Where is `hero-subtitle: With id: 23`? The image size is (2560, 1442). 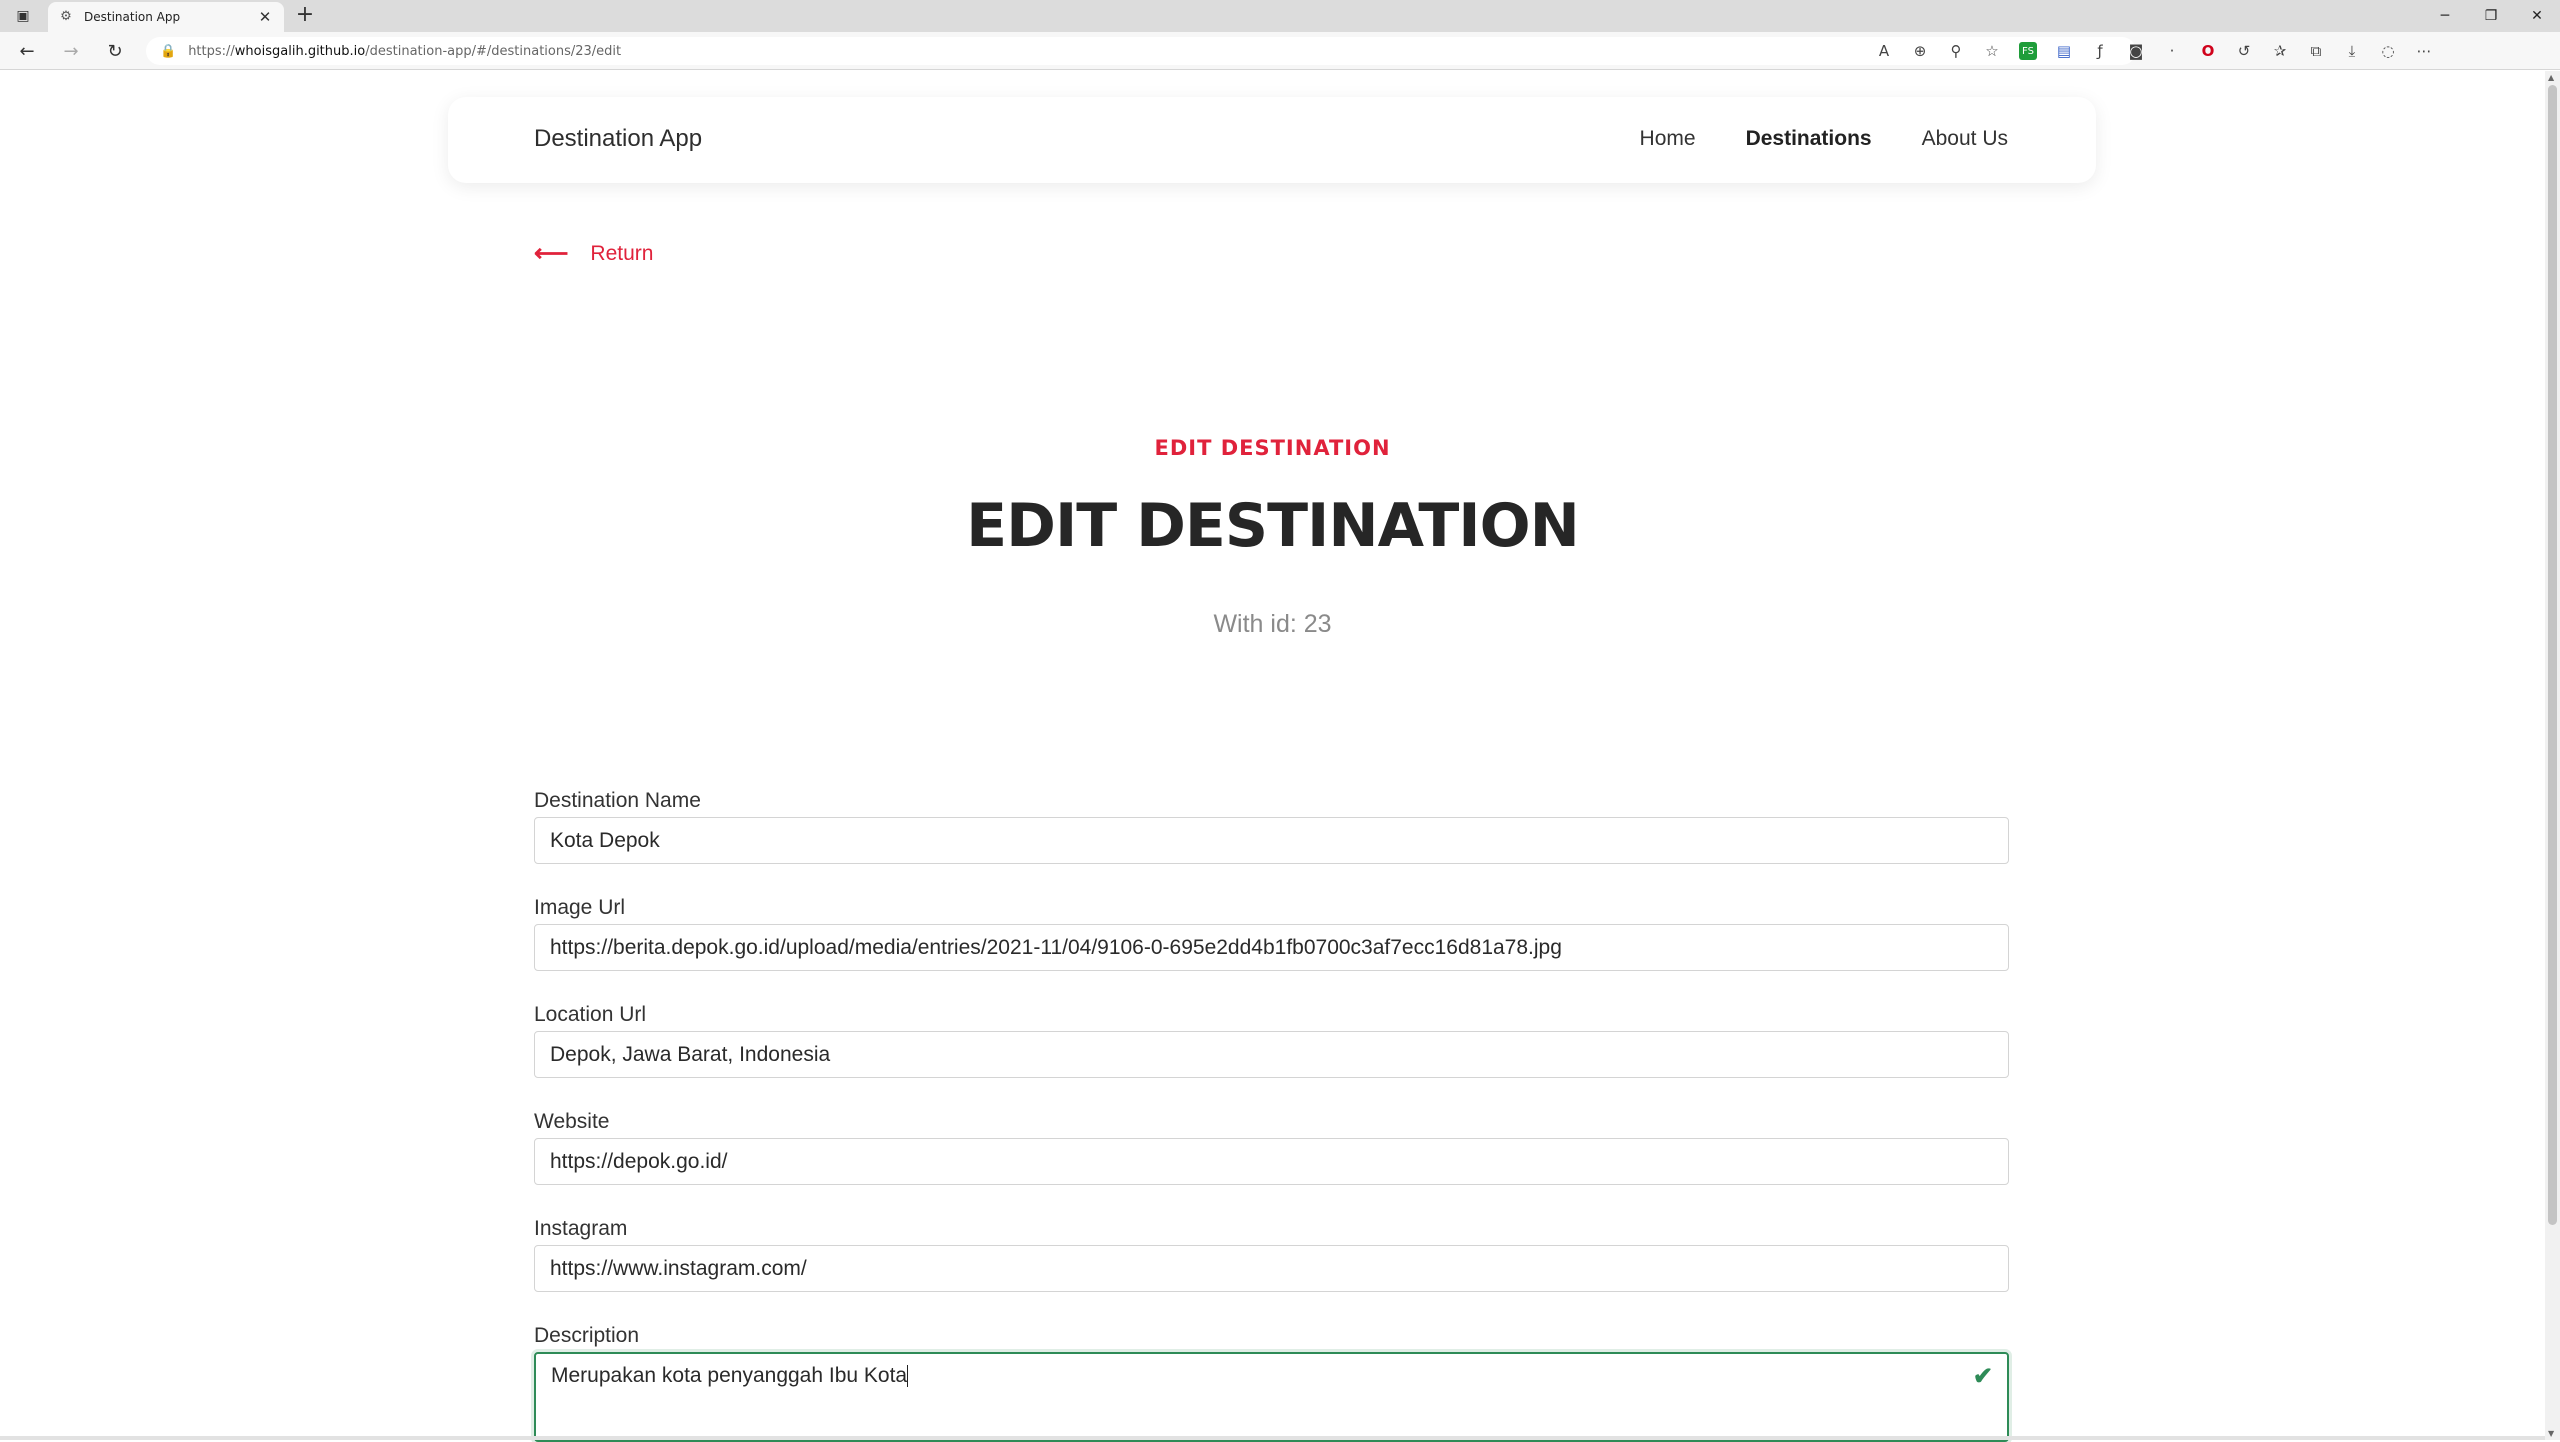
hero-subtitle: With id: 23 is located at coordinates (1272, 624).